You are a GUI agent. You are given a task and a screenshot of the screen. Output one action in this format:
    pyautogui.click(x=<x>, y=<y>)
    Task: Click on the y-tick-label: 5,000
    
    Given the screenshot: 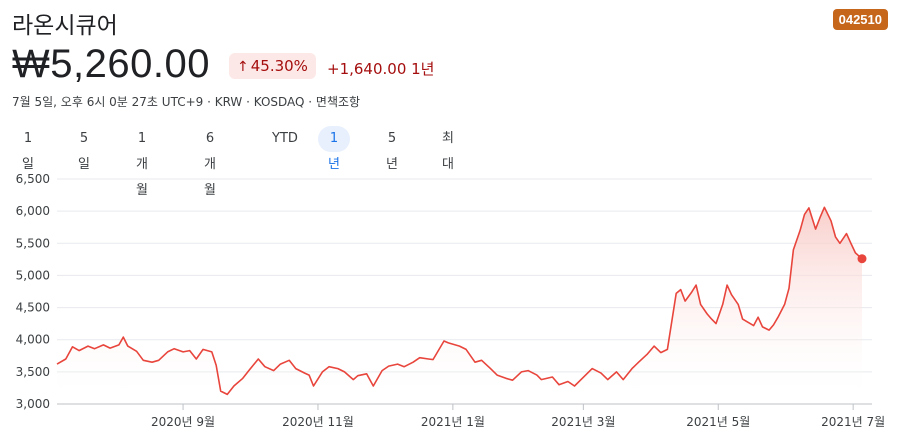 What is the action you would take?
    pyautogui.click(x=33, y=275)
    